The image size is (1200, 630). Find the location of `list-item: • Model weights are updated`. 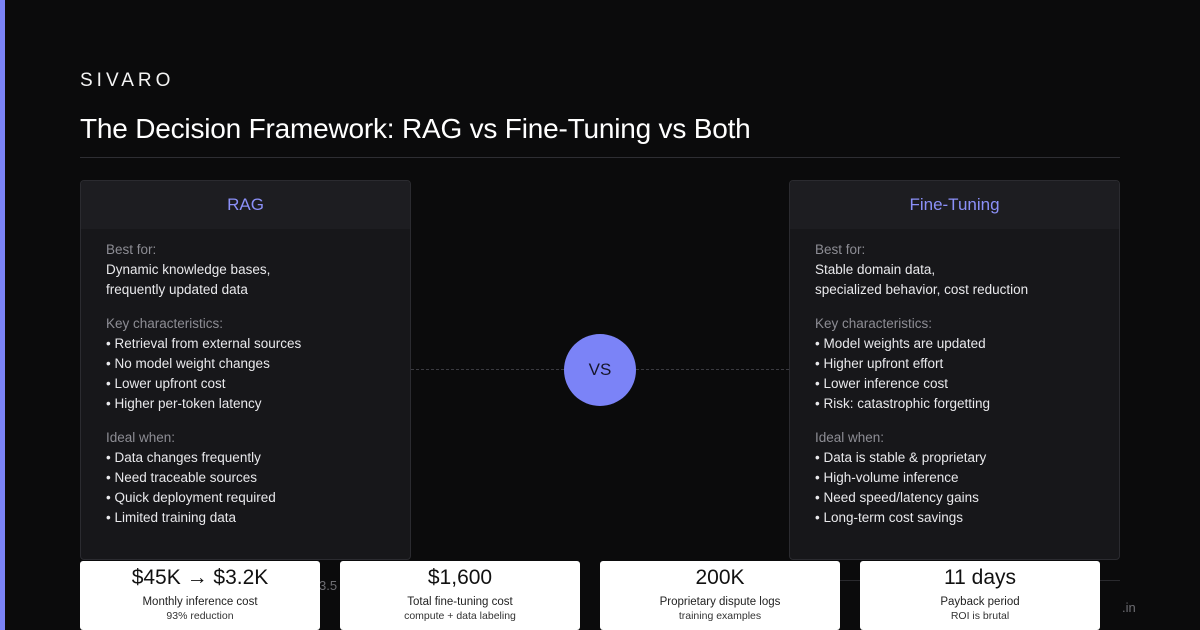

list-item: • Model weights are updated is located at coordinates (900, 343).